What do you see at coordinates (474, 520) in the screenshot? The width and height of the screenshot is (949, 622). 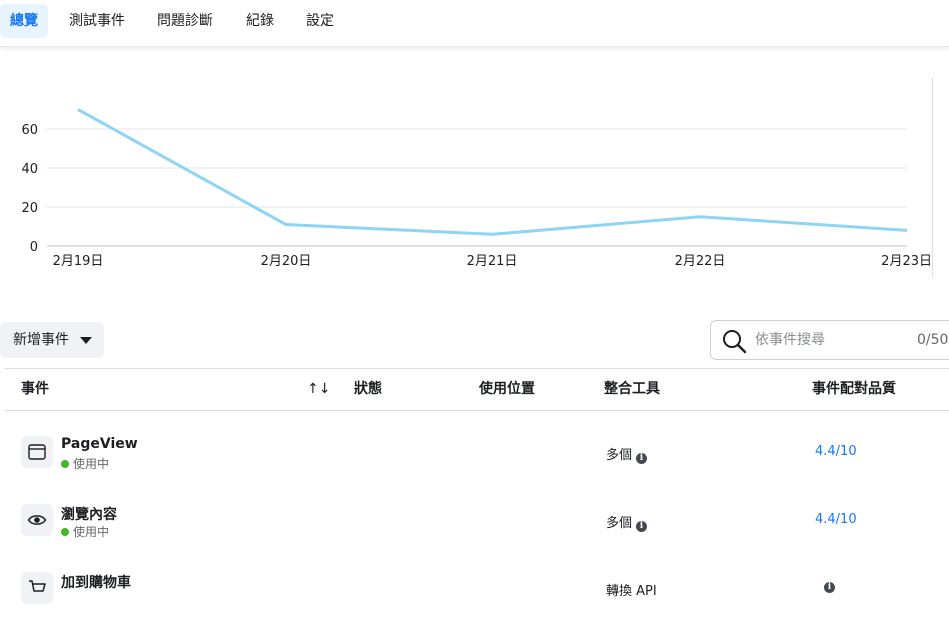 I see `table-row: 瀏覽內容 使用中 多個 i 4.4/10` at bounding box center [474, 520].